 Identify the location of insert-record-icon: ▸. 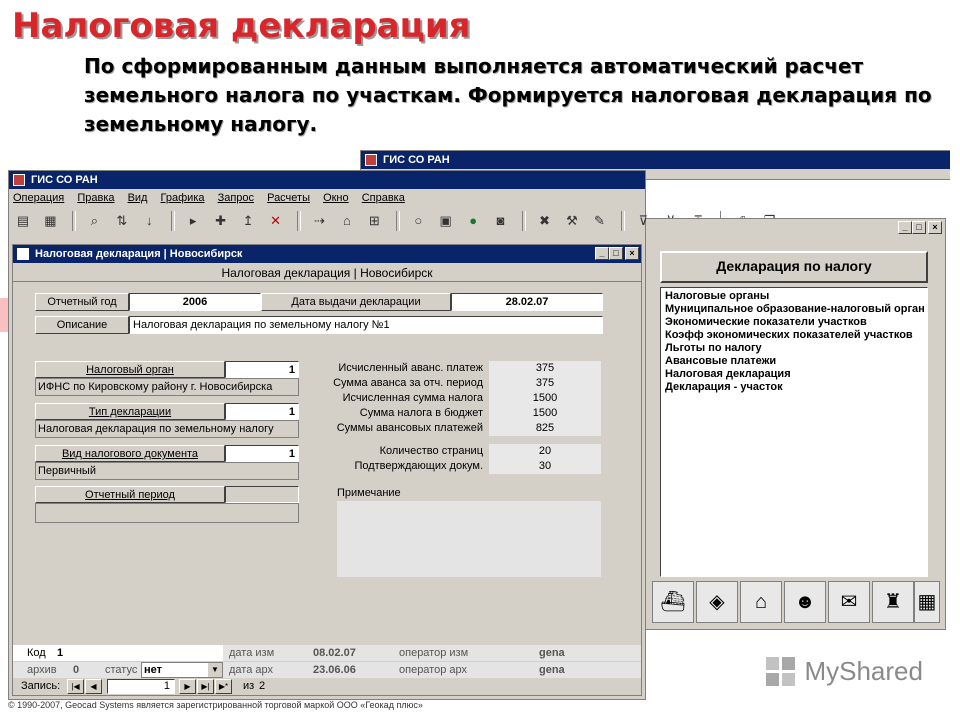
(193, 221).